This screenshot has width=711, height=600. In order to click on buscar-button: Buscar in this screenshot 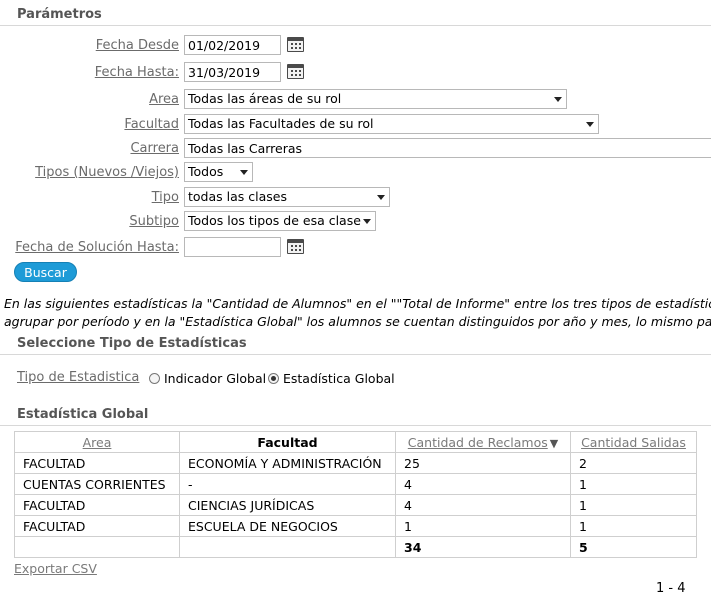, I will do `click(45, 272)`.